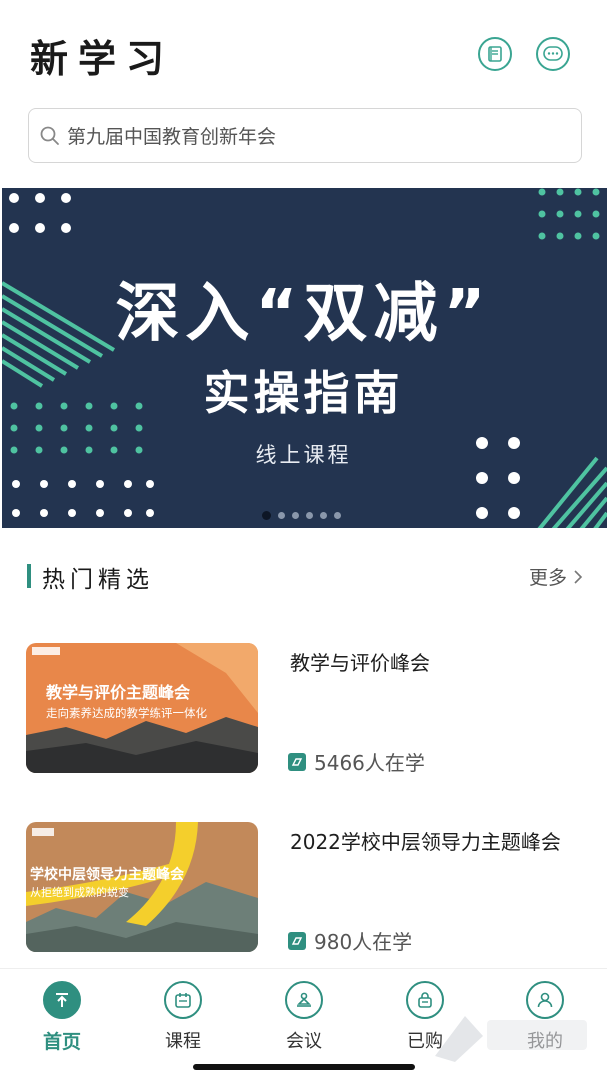  What do you see at coordinates (425, 842) in the screenshot?
I see `course-title: 2022学校中层领导力主题峰会` at bounding box center [425, 842].